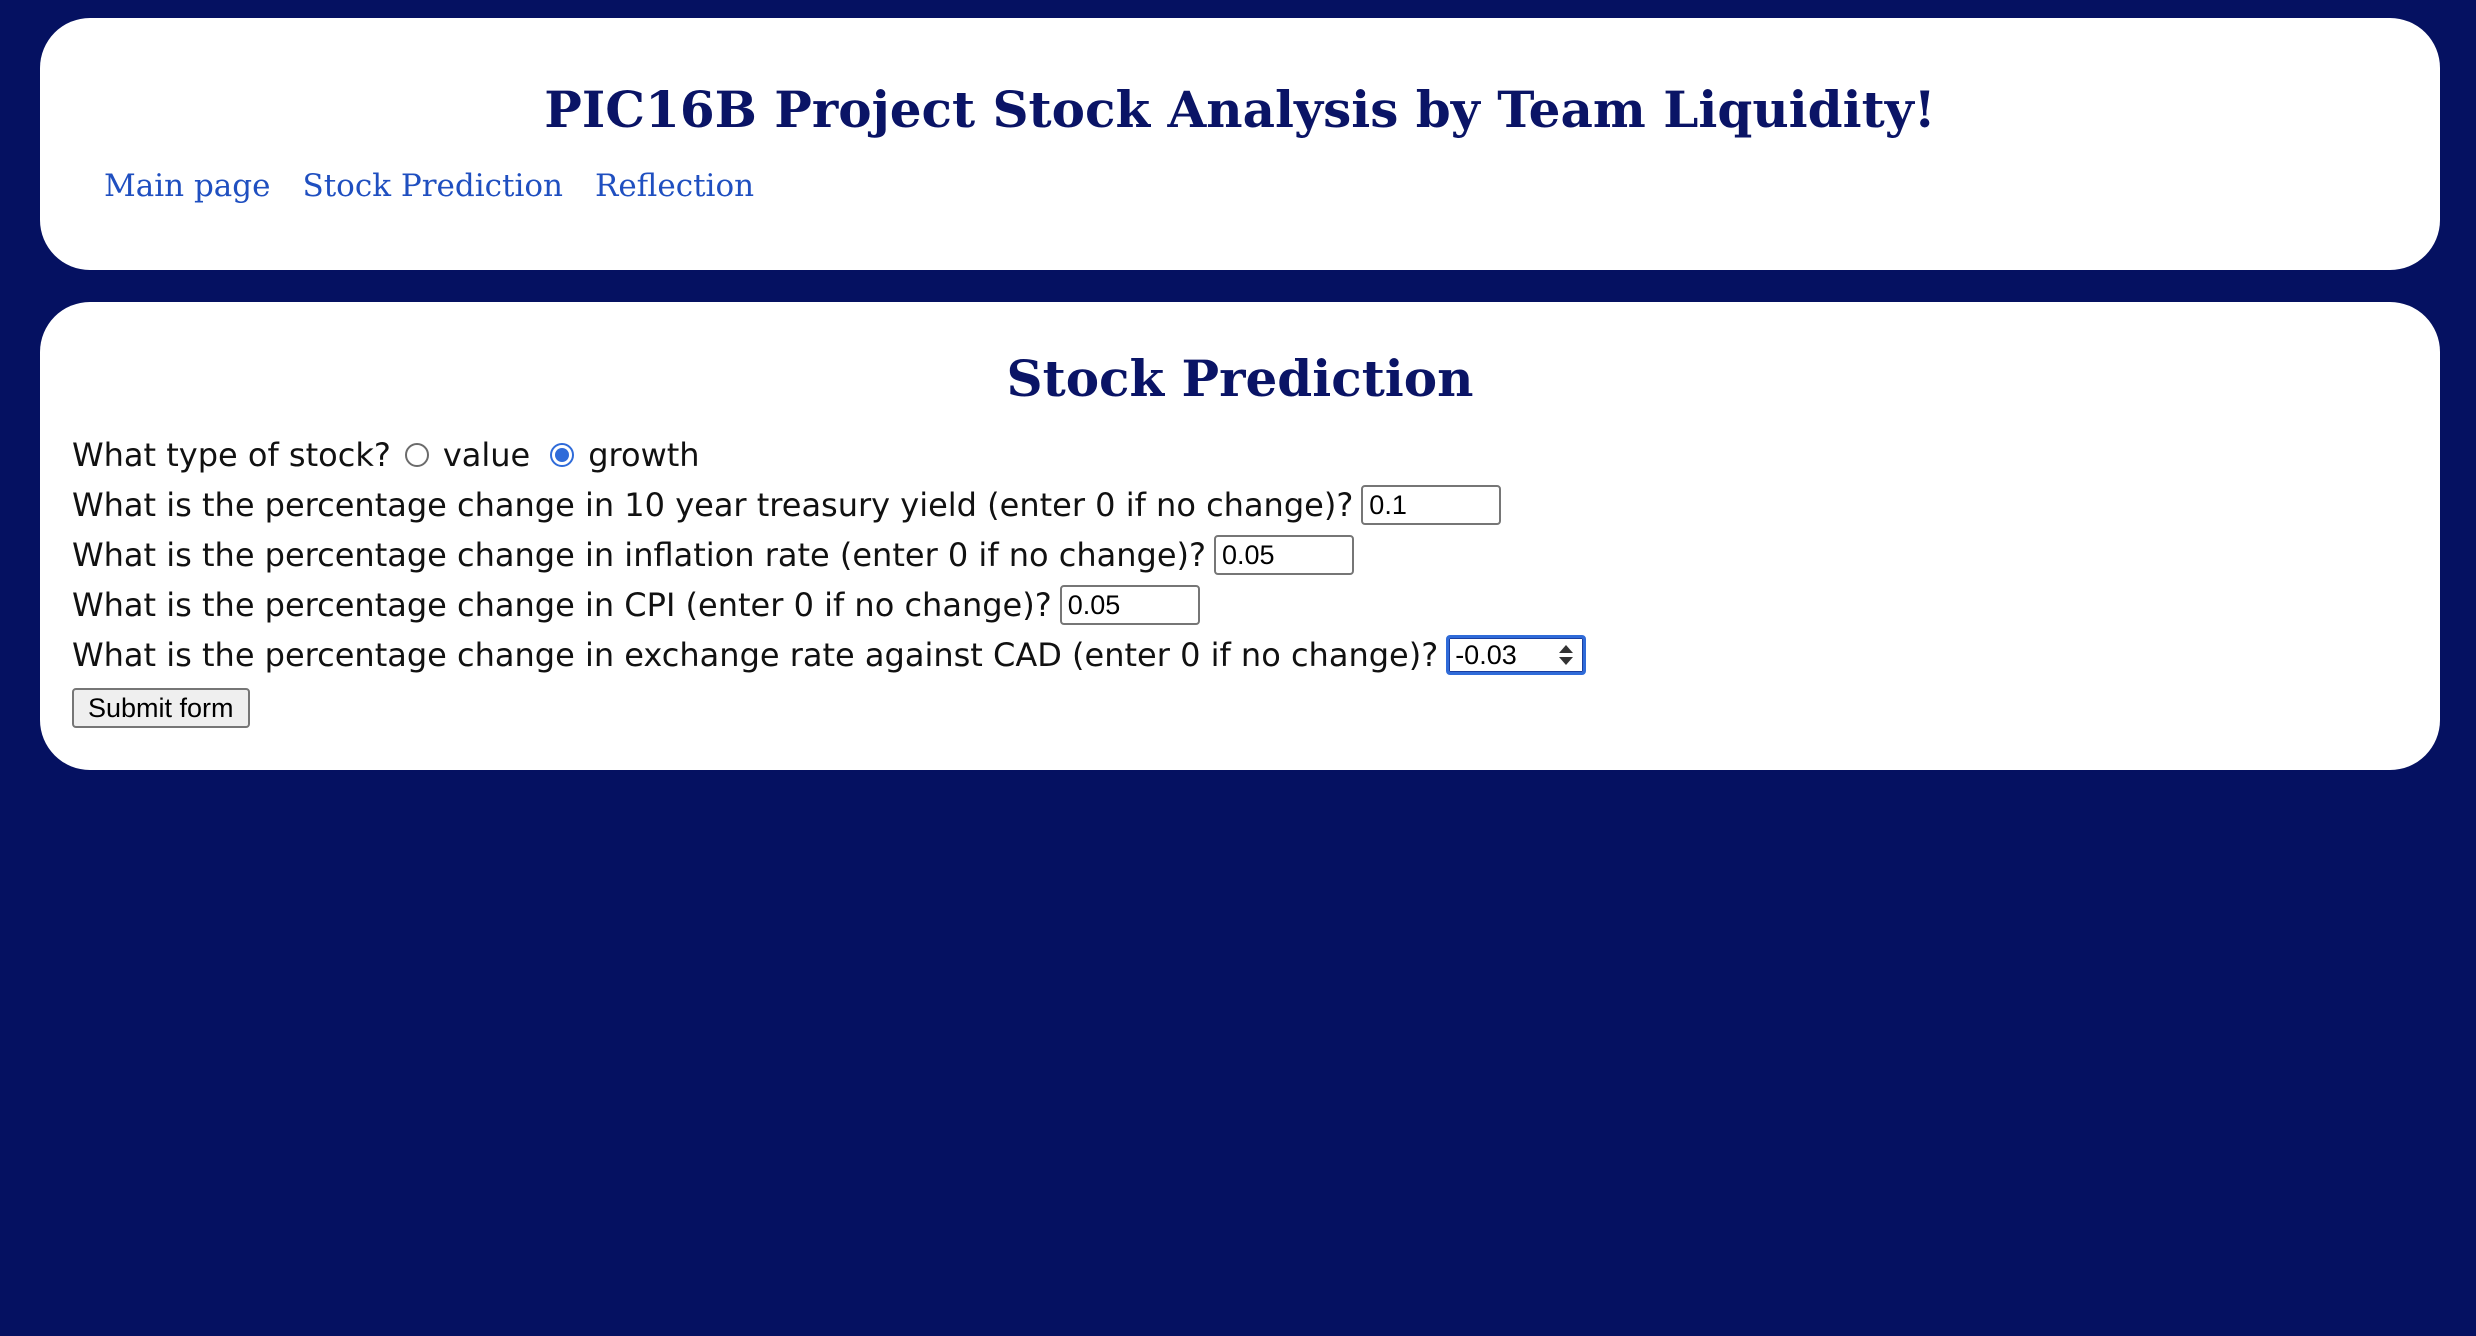 This screenshot has width=2476, height=1336. Describe the element at coordinates (1129, 605) in the screenshot. I see `cpi-input: 0.05` at that location.